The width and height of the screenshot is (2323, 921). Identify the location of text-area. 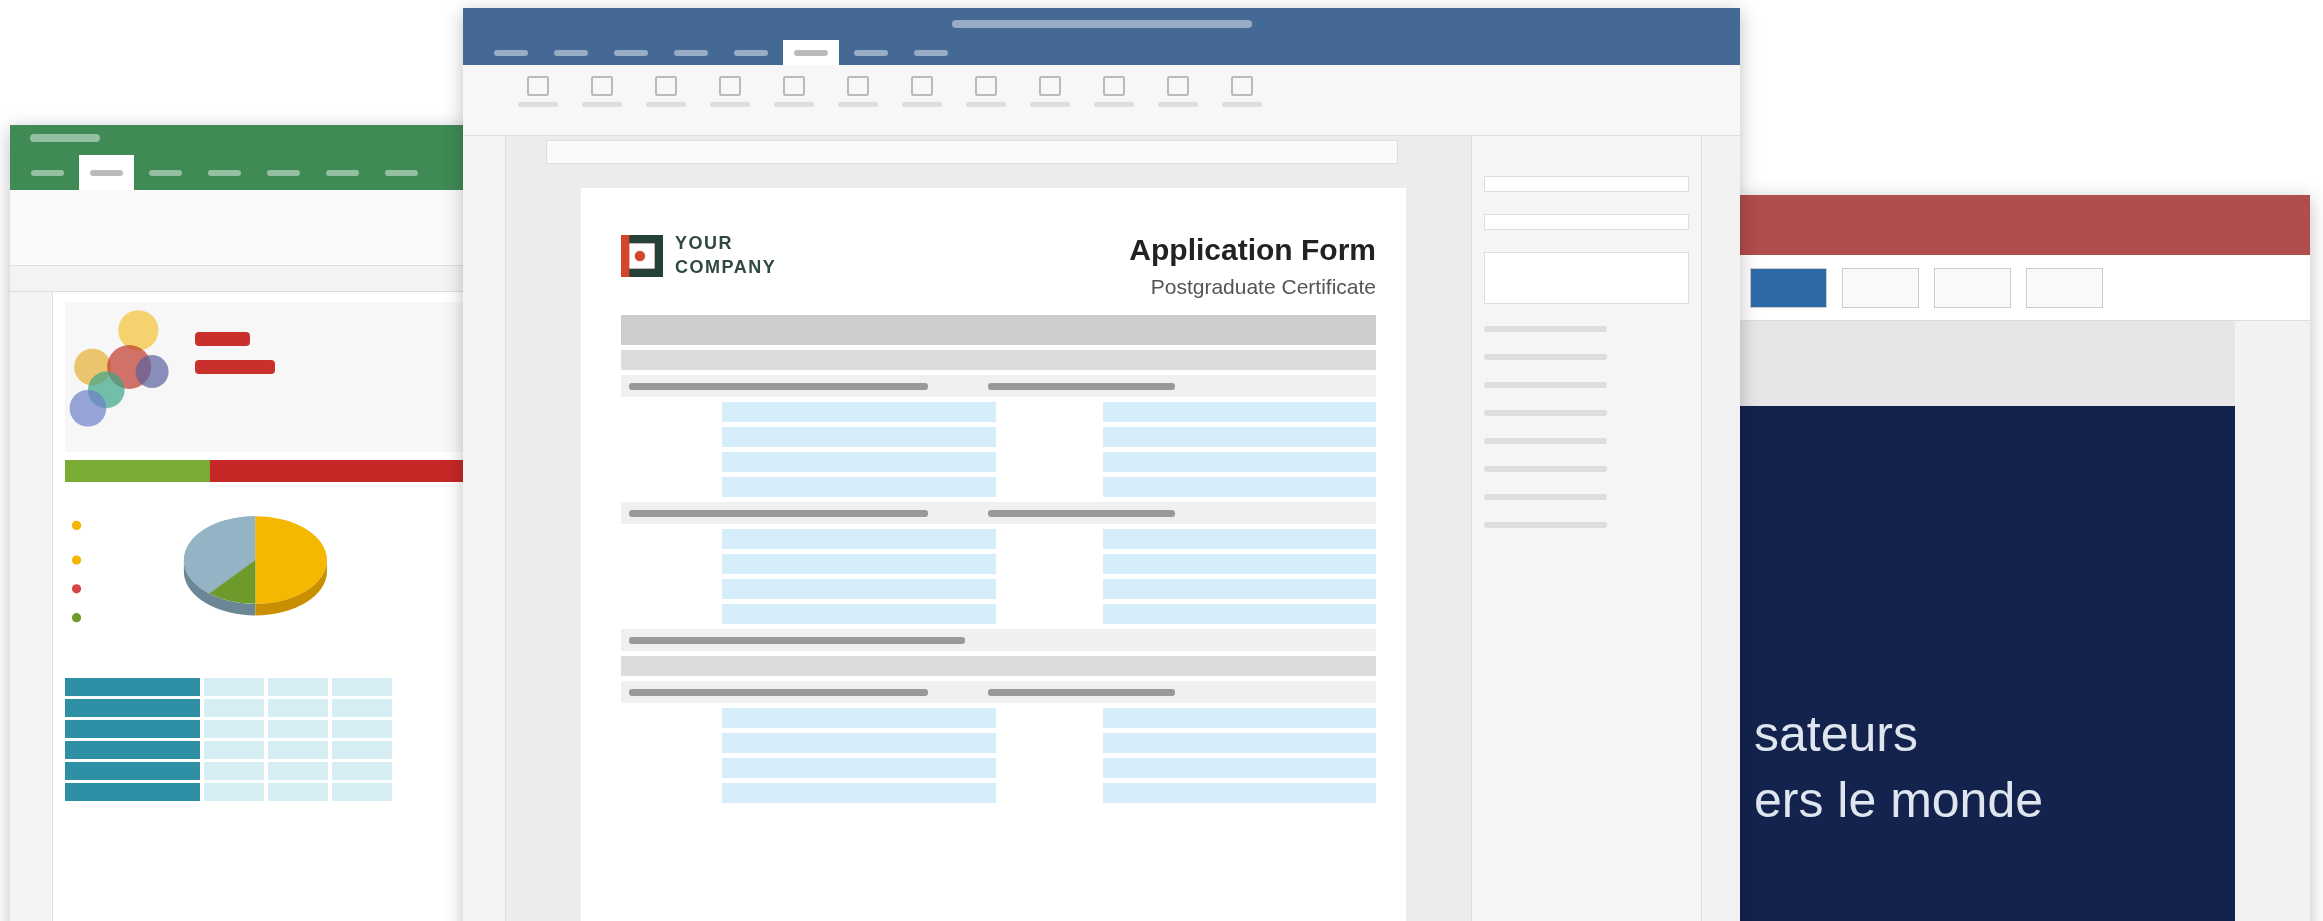
(1586, 278).